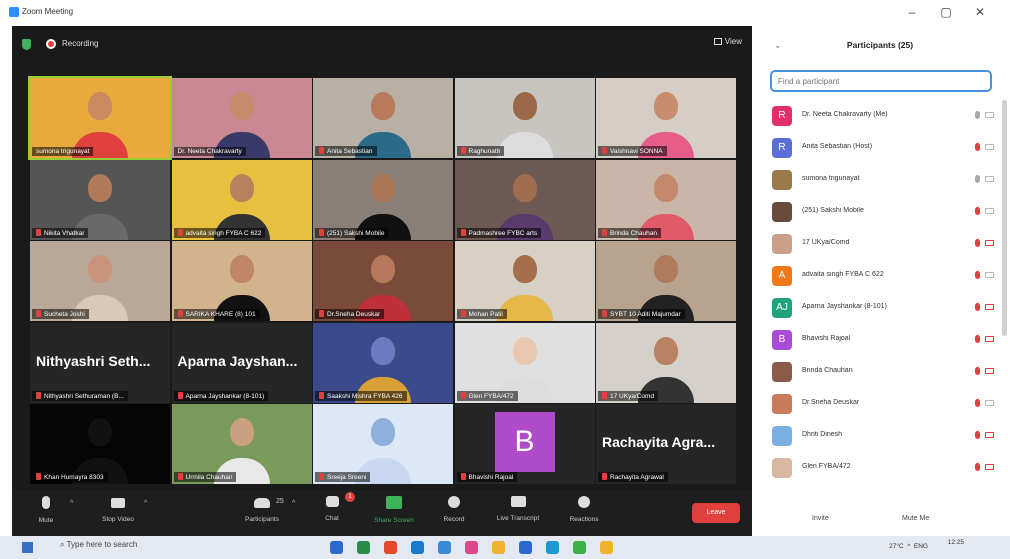  What do you see at coordinates (262, 503) in the screenshot?
I see `participants-icon` at bounding box center [262, 503].